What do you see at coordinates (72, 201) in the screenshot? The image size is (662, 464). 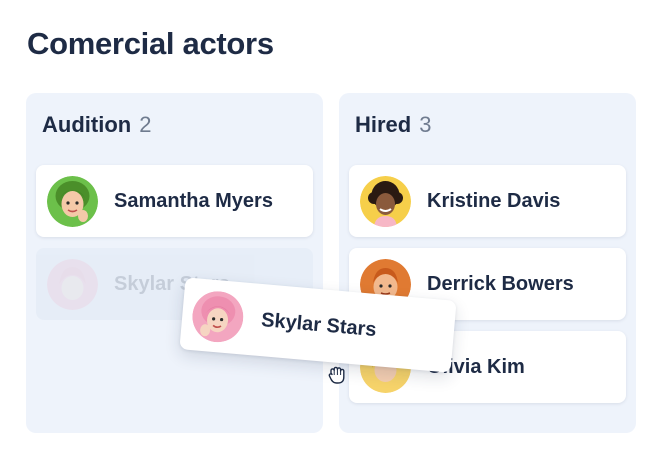 I see `avatar-green-hair` at bounding box center [72, 201].